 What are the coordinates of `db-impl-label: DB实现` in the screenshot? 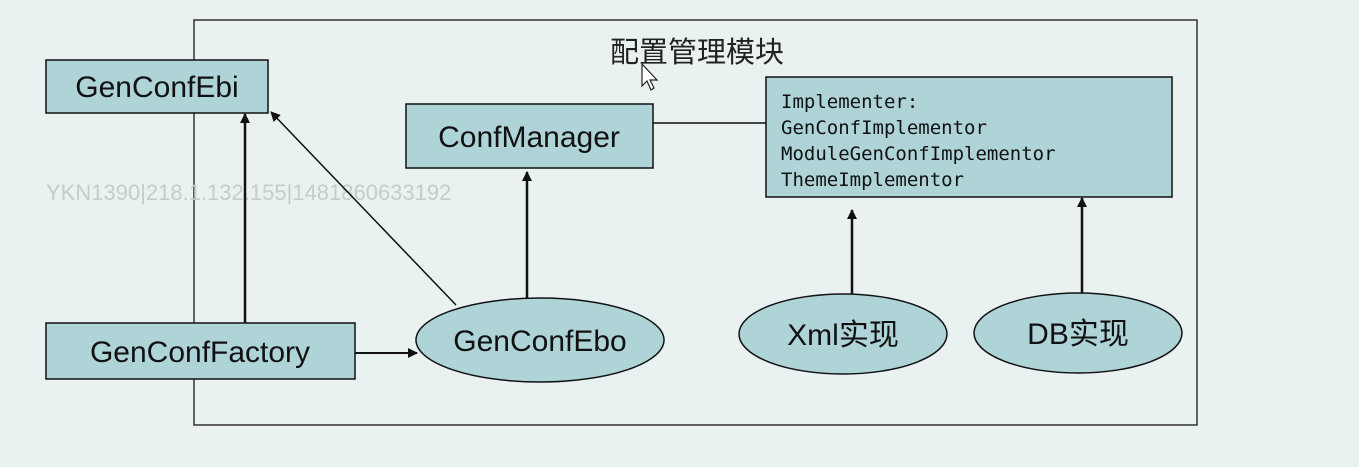 It's located at (1078, 334).